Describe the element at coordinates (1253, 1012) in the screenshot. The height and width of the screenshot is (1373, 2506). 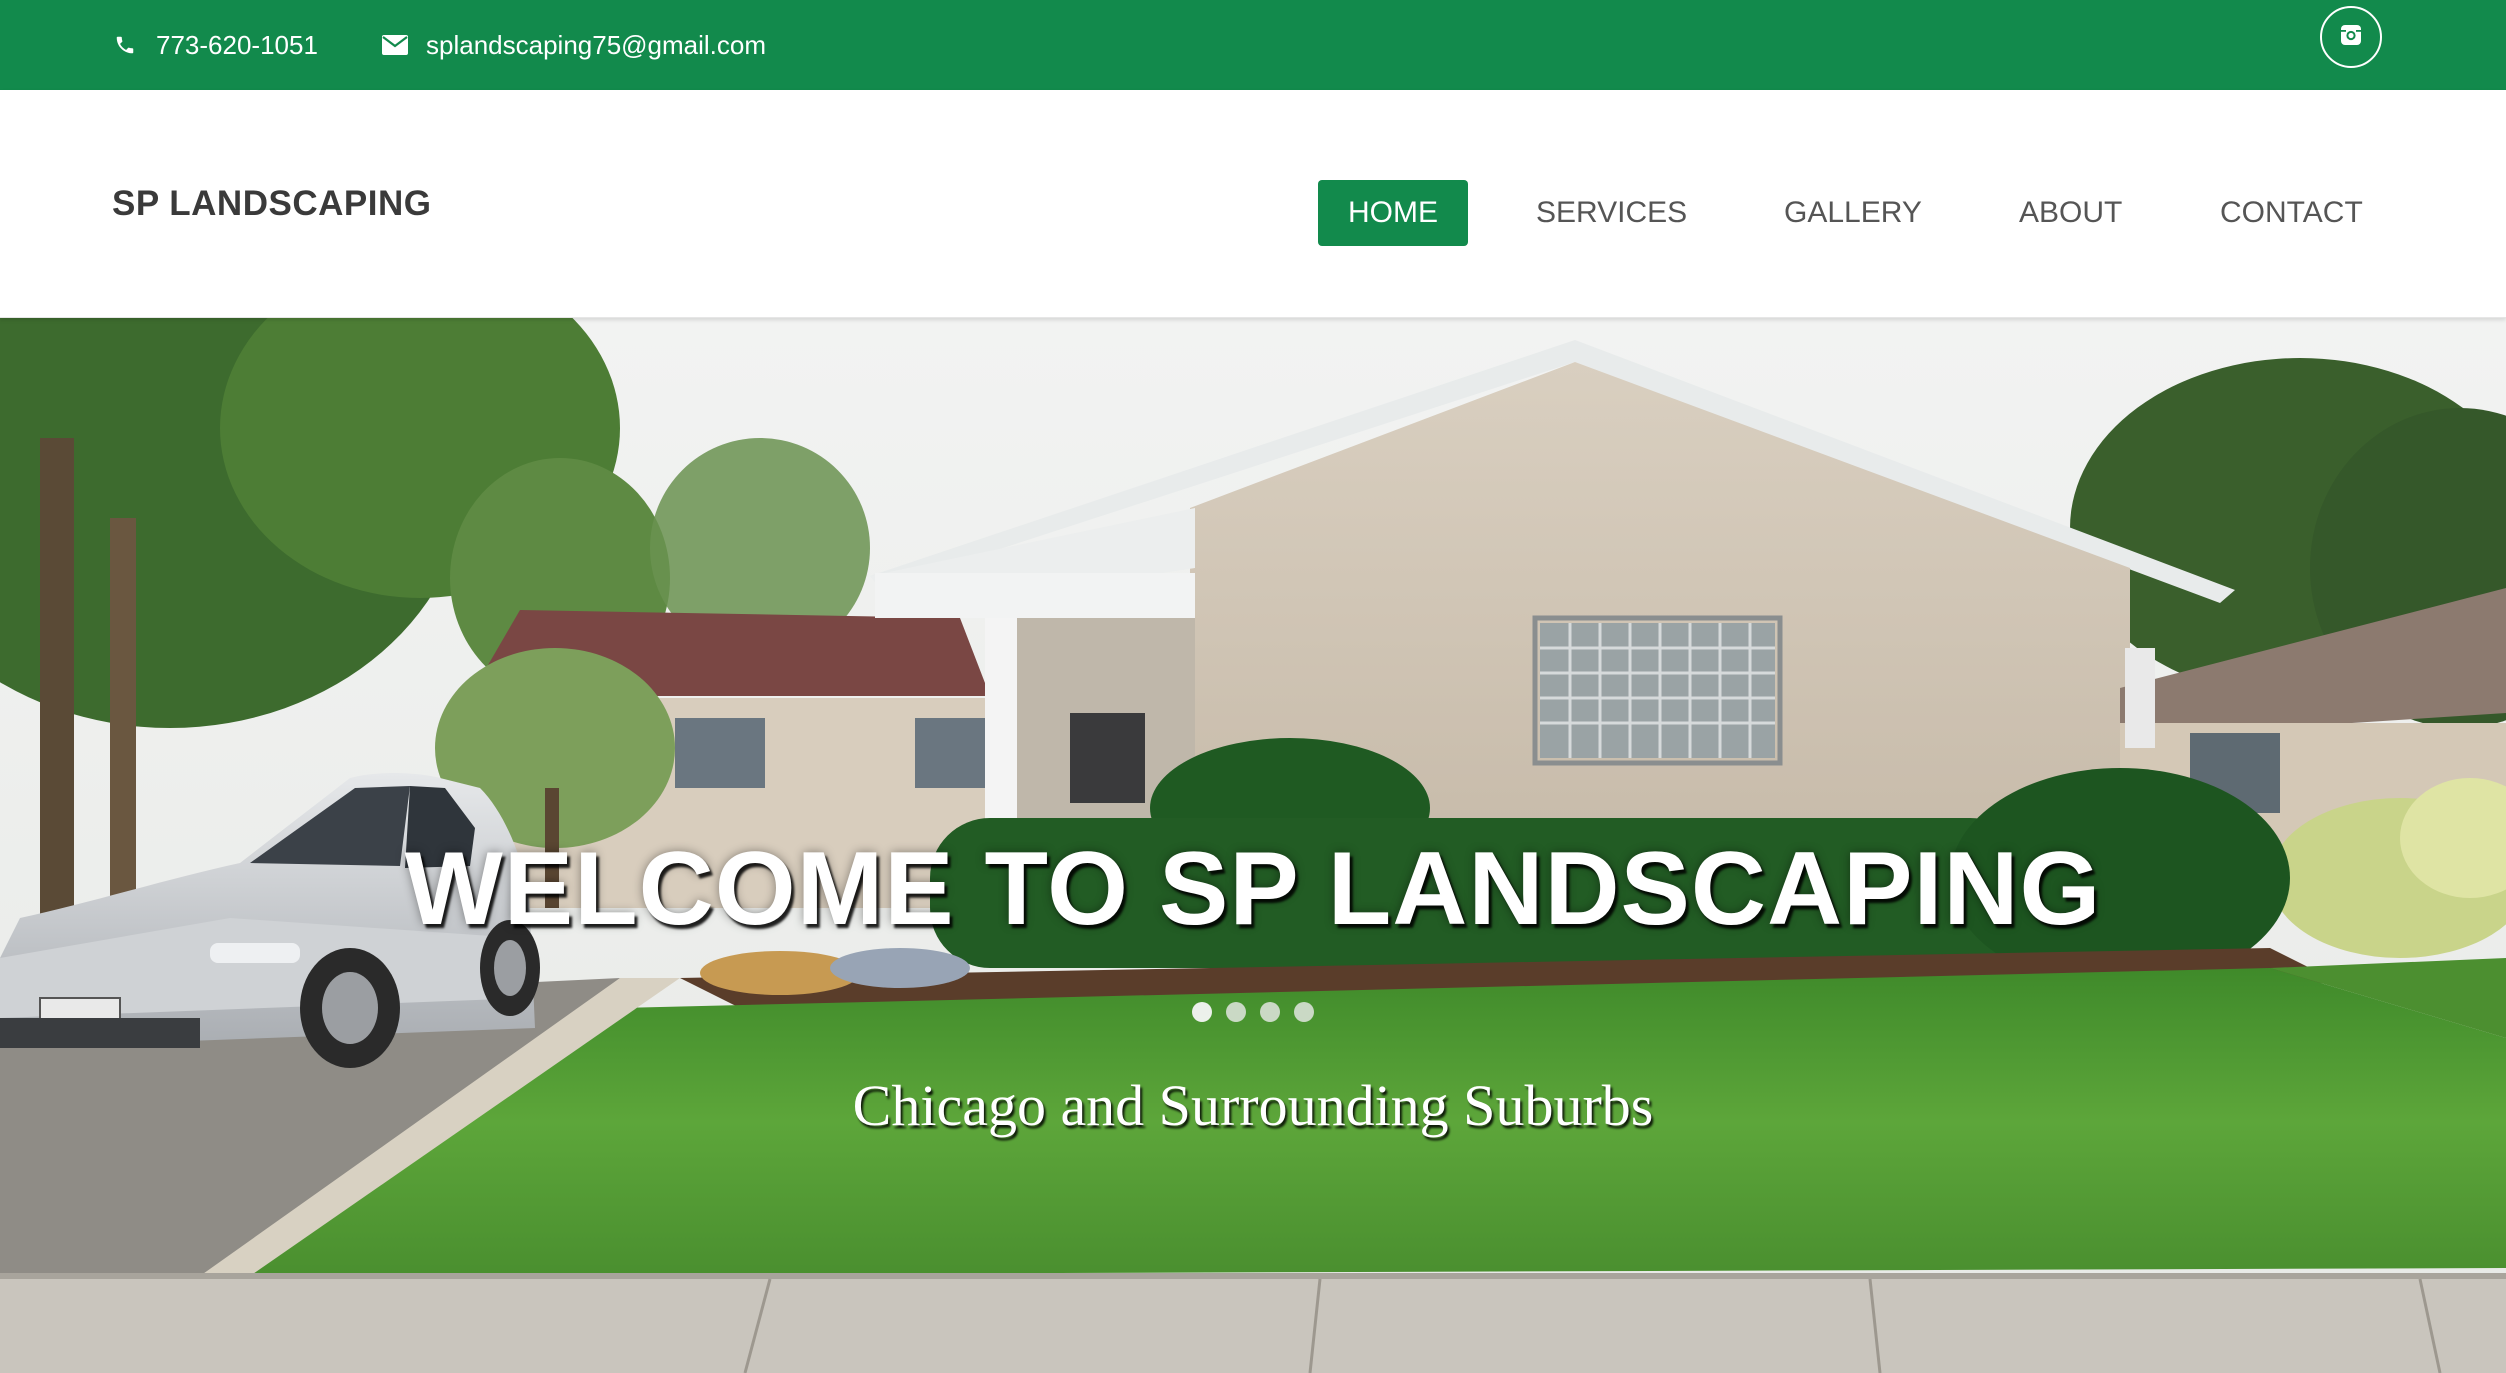
I see `slider-dots` at that location.